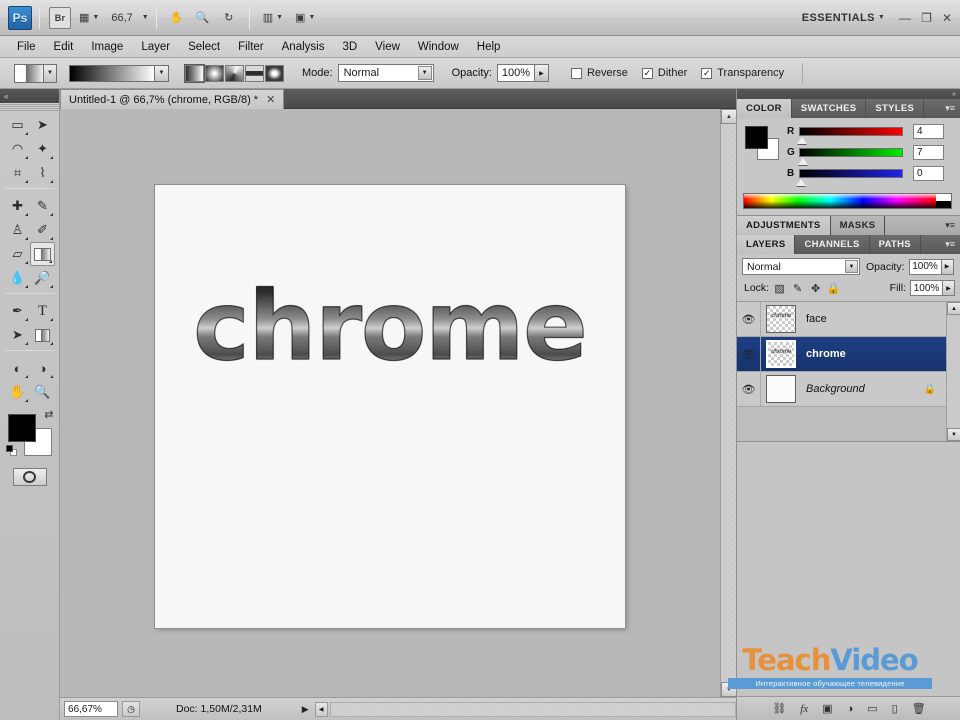  Describe the element at coordinates (764, 108) in the screenshot. I see `tab-color: COLOR` at that location.